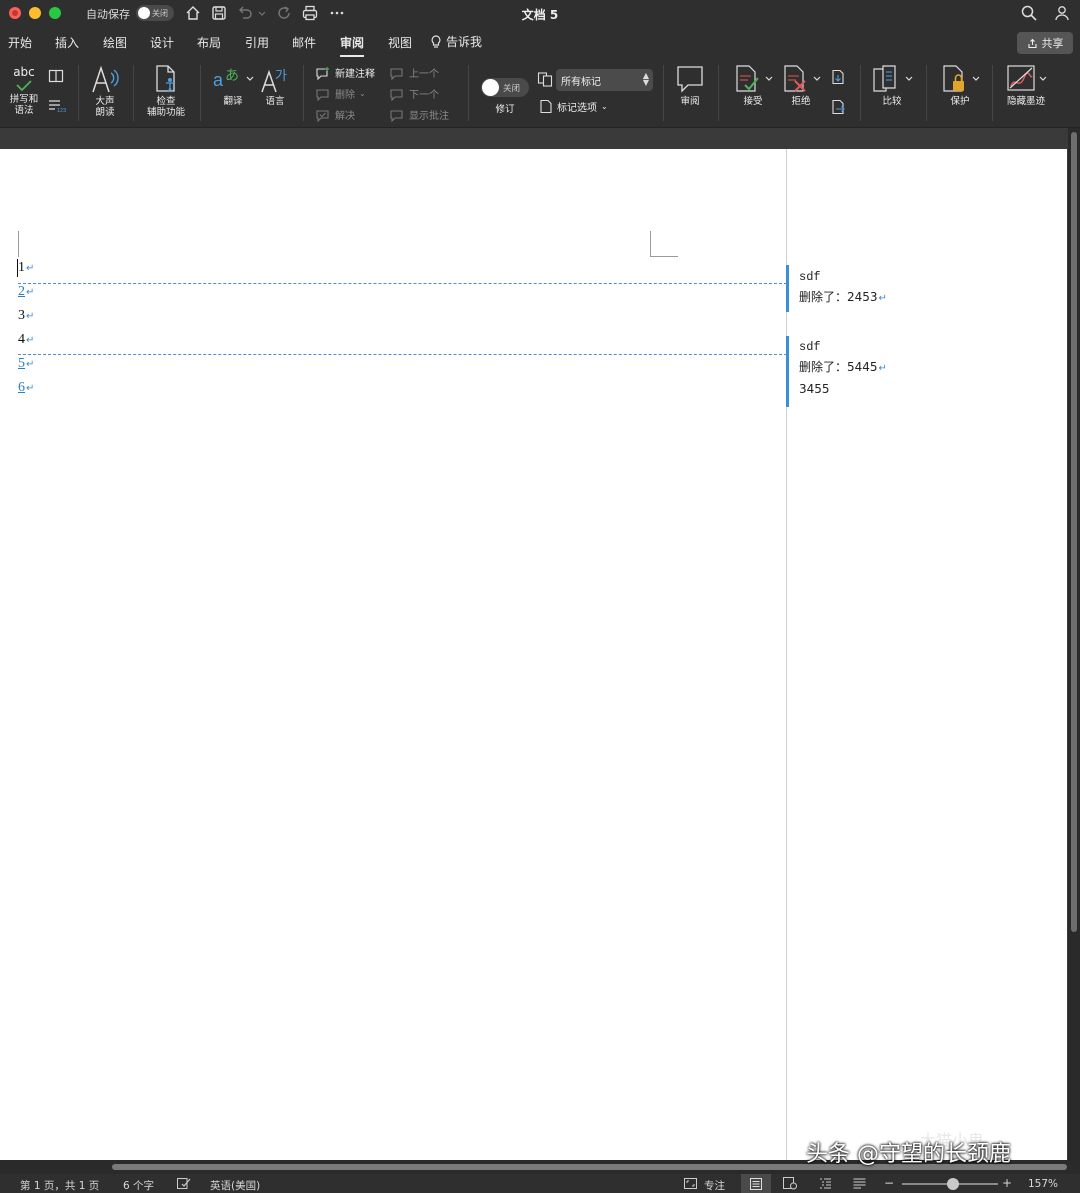  I want to click on menu-bar: 开始 插入 绘图 设计 布局 引用 邮件 审阅 视图 告诉我, so click(540, 42).